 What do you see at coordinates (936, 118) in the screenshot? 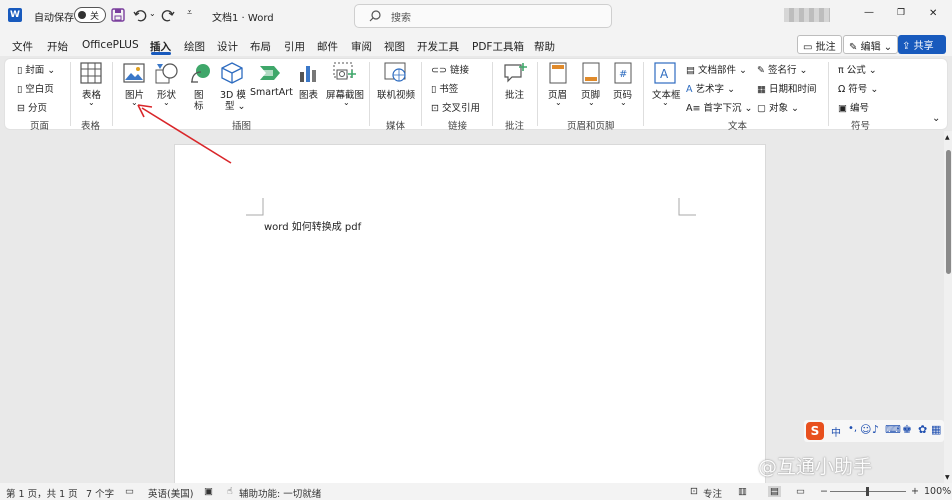
I see `collapse-ribbon-icon: ⌄` at bounding box center [936, 118].